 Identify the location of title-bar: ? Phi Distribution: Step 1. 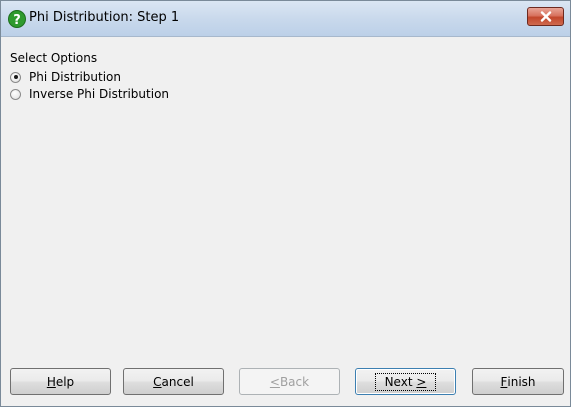
(285, 19).